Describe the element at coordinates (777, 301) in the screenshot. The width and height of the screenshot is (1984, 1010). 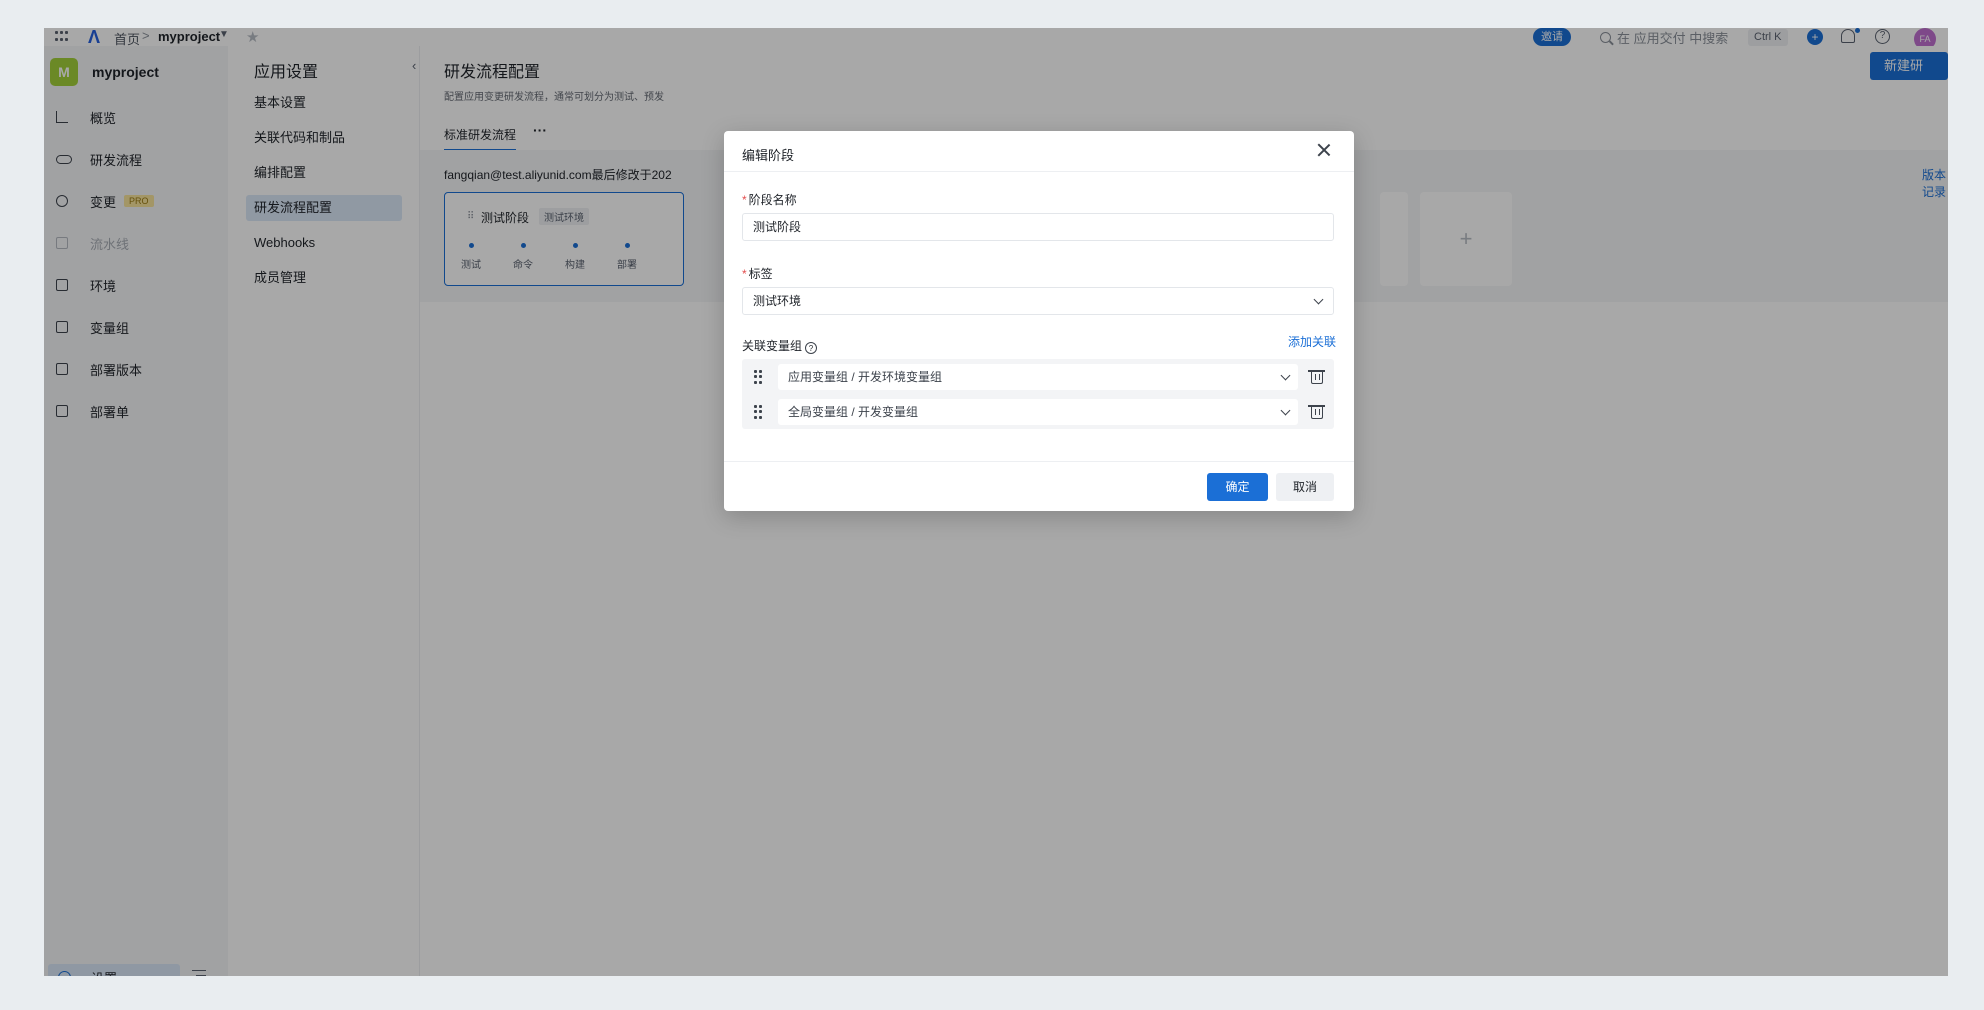
I see `tag-select-value: 测试环境` at that location.